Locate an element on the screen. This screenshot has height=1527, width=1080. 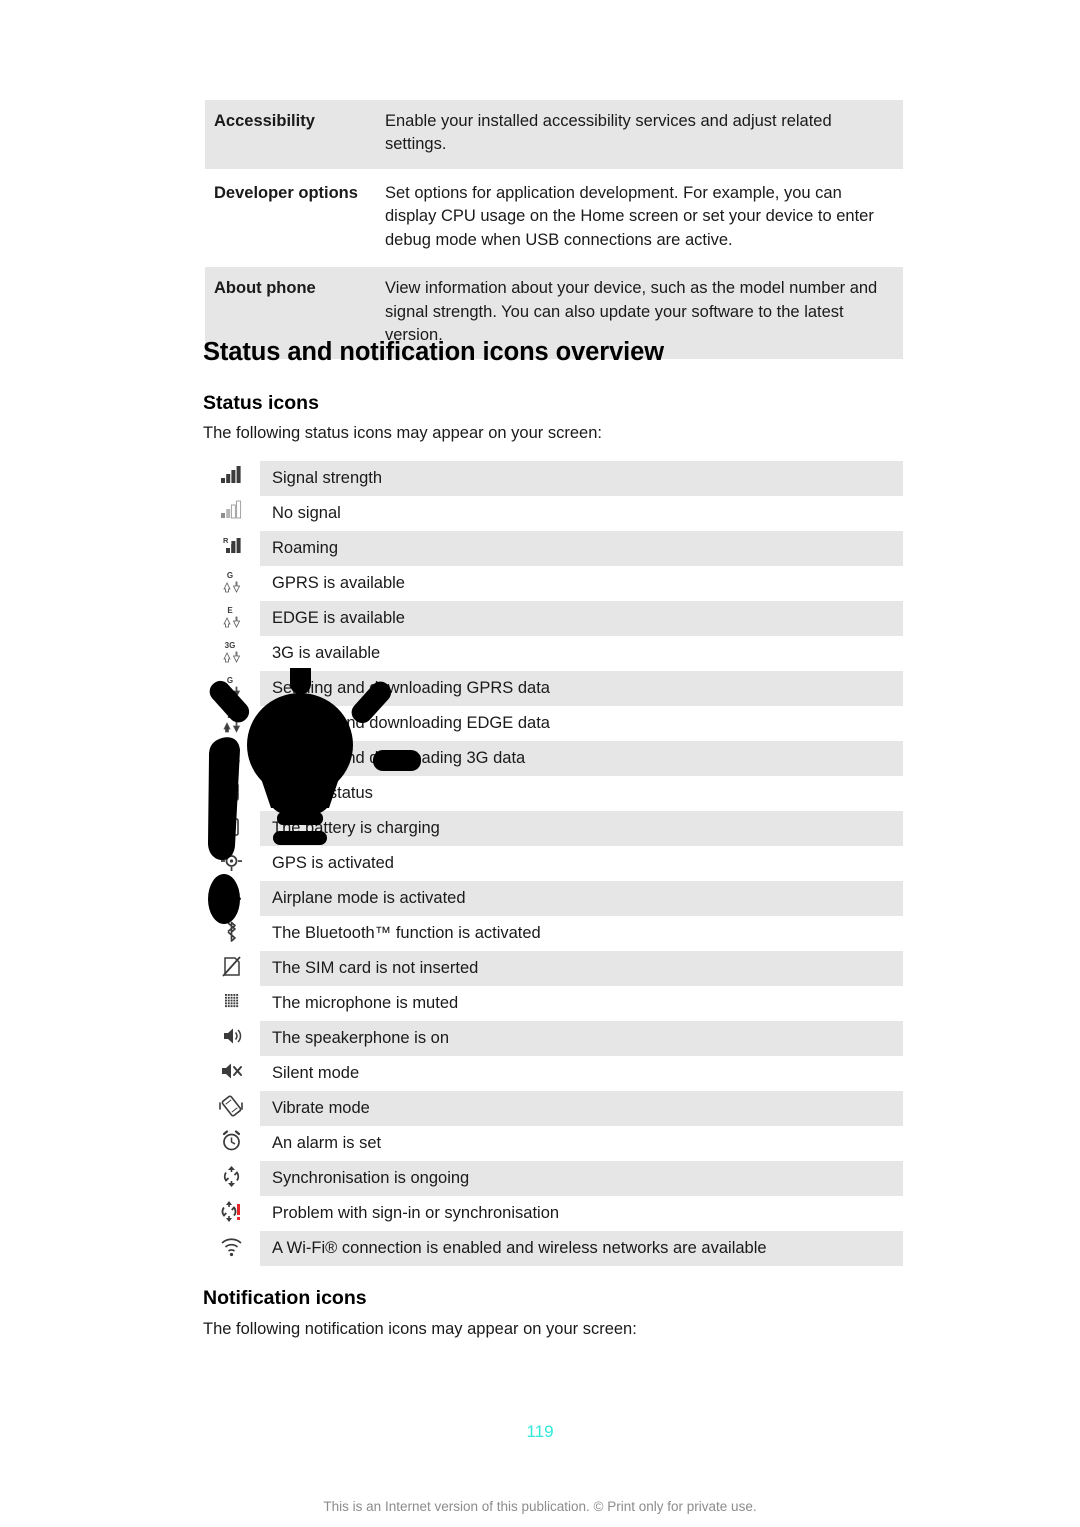
status-icon-description: Sending and downloading GPRS data is located at coordinates (581, 688).